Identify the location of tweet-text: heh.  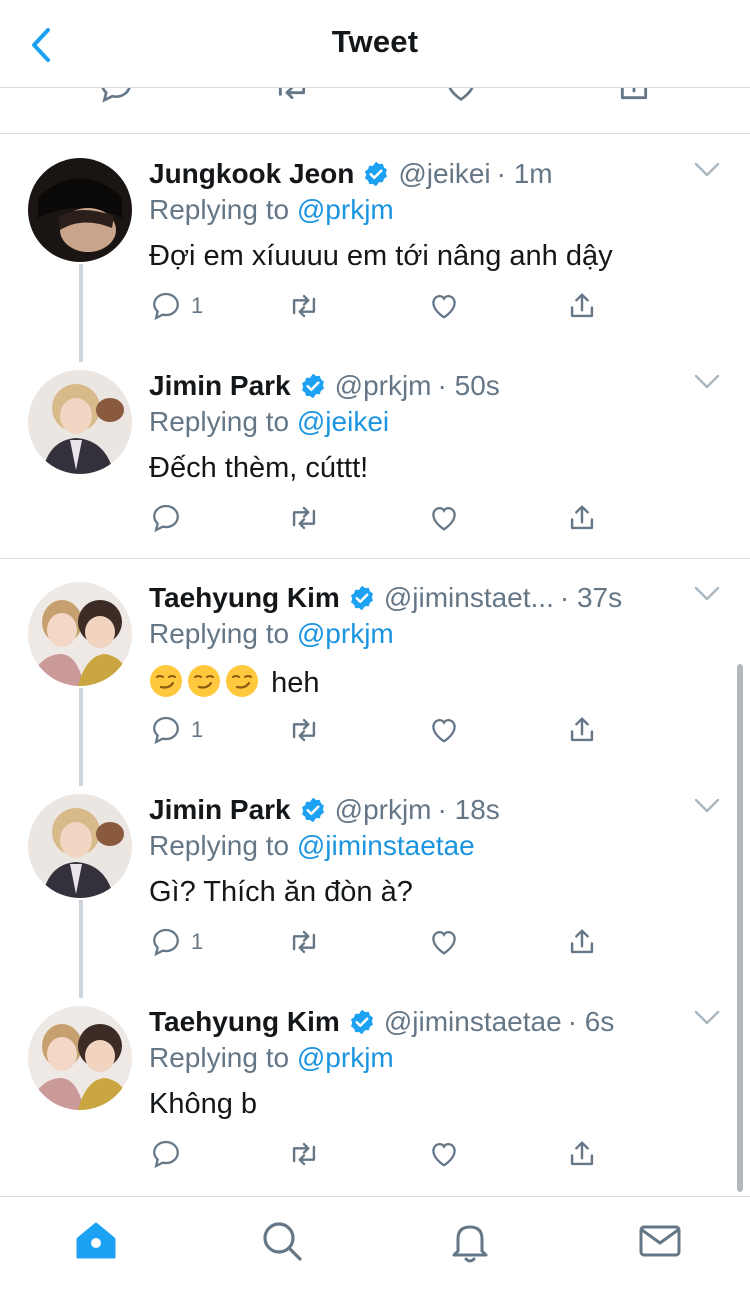
(234, 682).